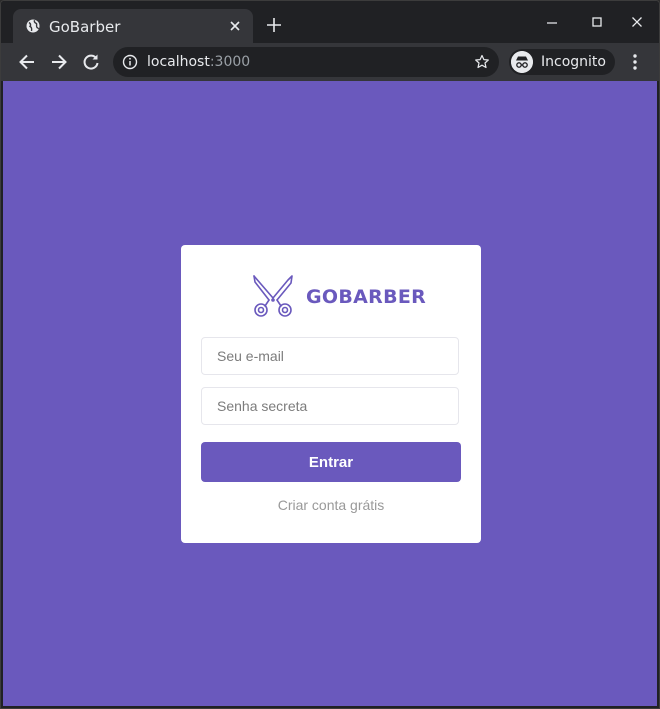  I want to click on incognito-label: Incognito, so click(573, 62).